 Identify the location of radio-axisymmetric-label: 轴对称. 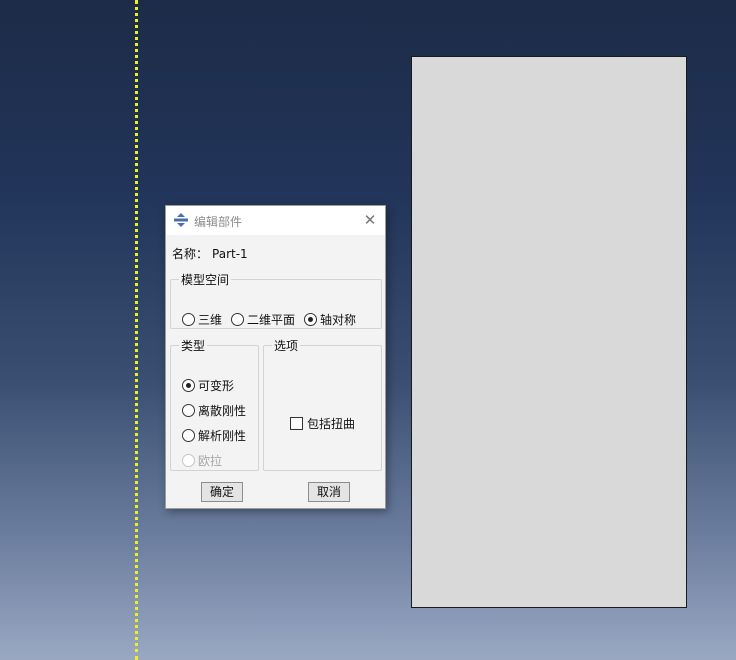
(338, 320).